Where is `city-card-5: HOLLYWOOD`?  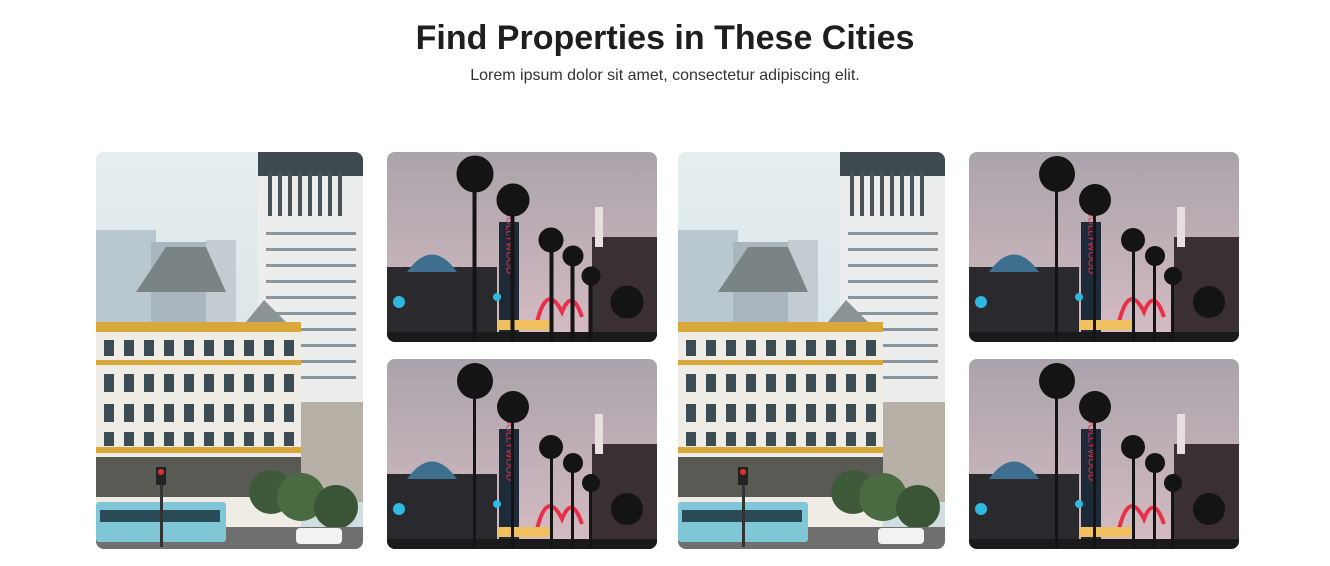
city-card-5: HOLLYWOOD is located at coordinates (1104, 247).